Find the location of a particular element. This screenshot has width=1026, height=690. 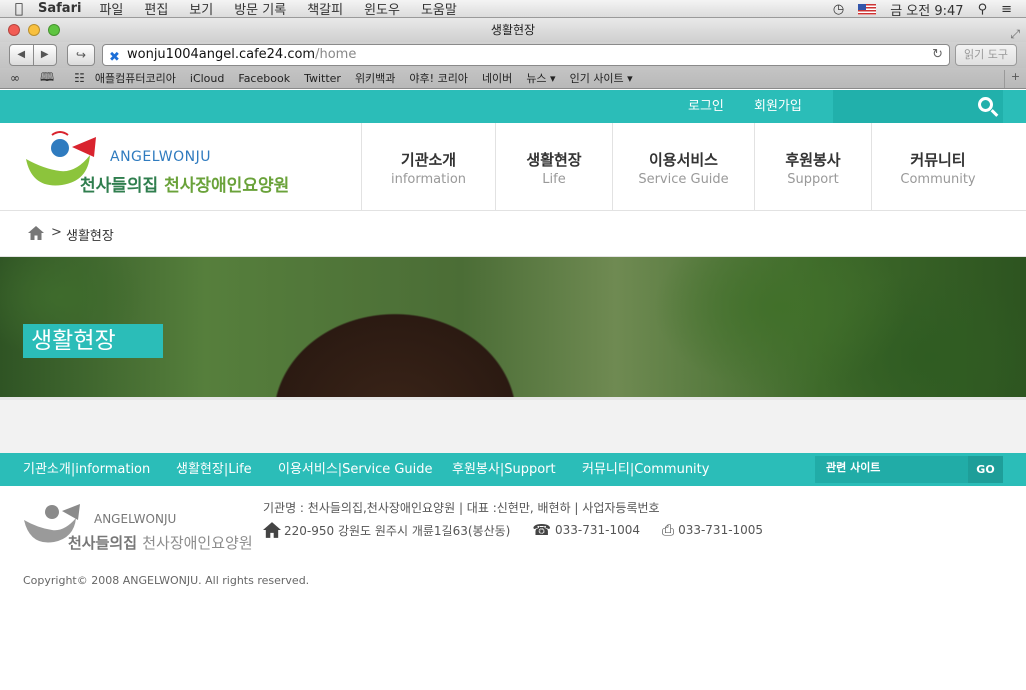

bookmark-item: 위키백과 is located at coordinates (375, 78).